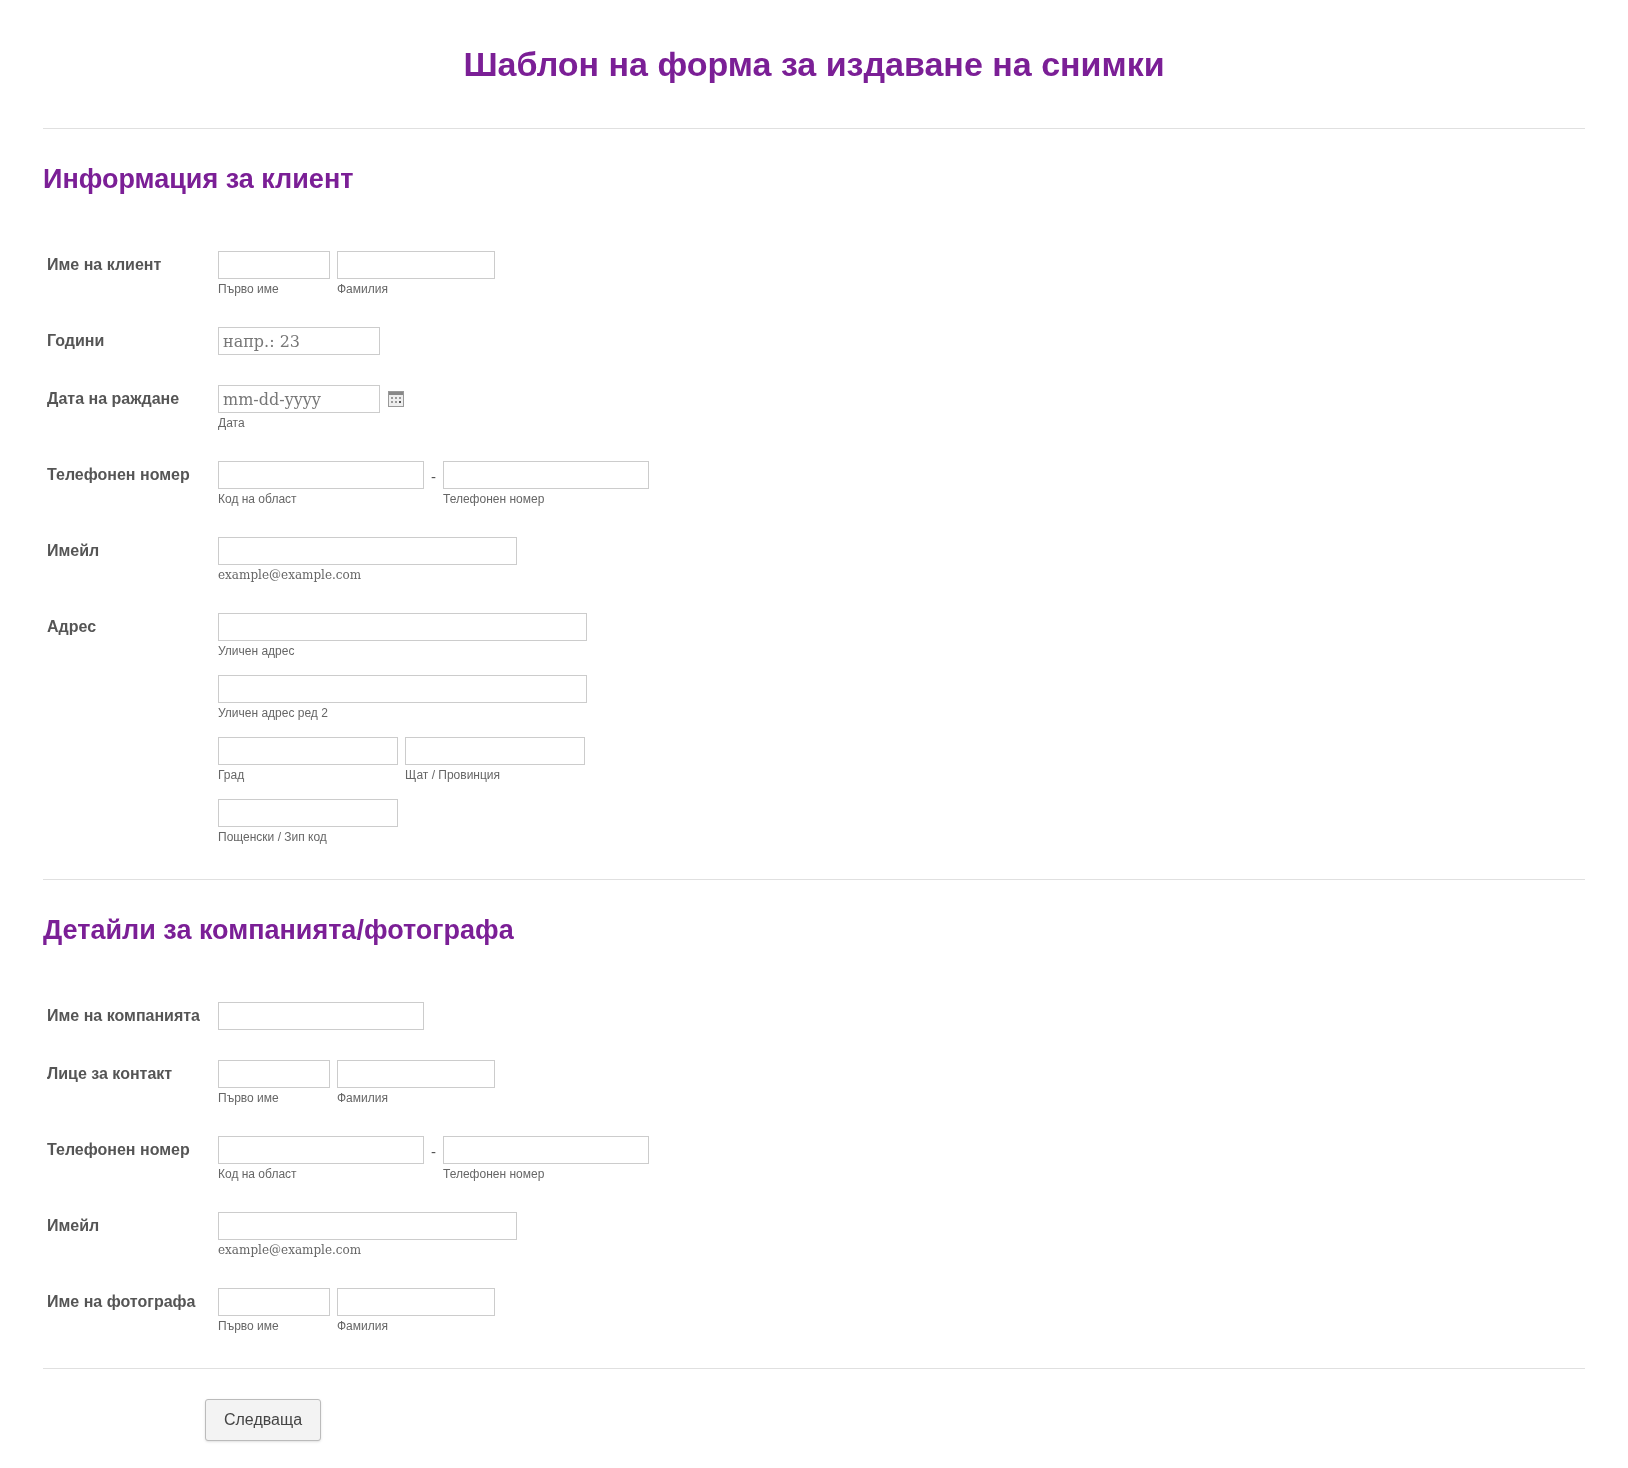 The height and width of the screenshot is (1468, 1628). What do you see at coordinates (396, 399) in the screenshot?
I see `calendar-icon` at bounding box center [396, 399].